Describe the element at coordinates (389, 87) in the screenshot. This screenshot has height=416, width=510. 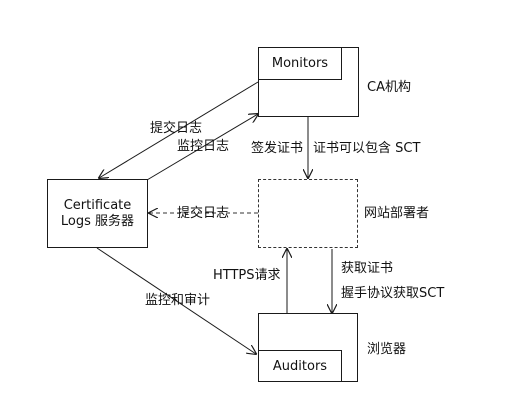
I see `ca-label: CA机构` at that location.